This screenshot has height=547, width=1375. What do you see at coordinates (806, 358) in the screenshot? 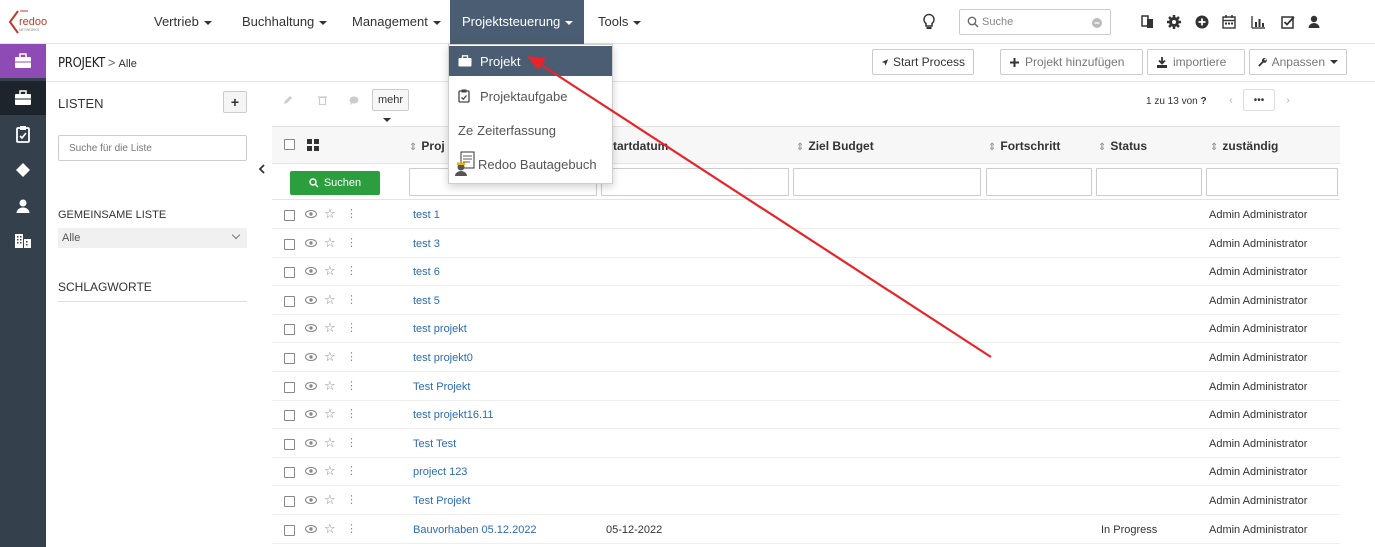
I see `table-row: ☆ ⋮ test projekt0 Admin Administrator` at bounding box center [806, 358].